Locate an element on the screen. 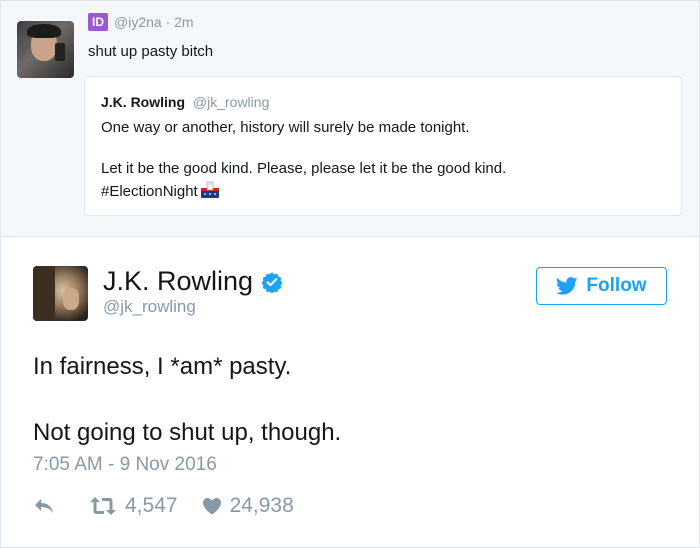 Image resolution: width=700 pixels, height=548 pixels. quoted-handle: @jk_rowling is located at coordinates (231, 102).